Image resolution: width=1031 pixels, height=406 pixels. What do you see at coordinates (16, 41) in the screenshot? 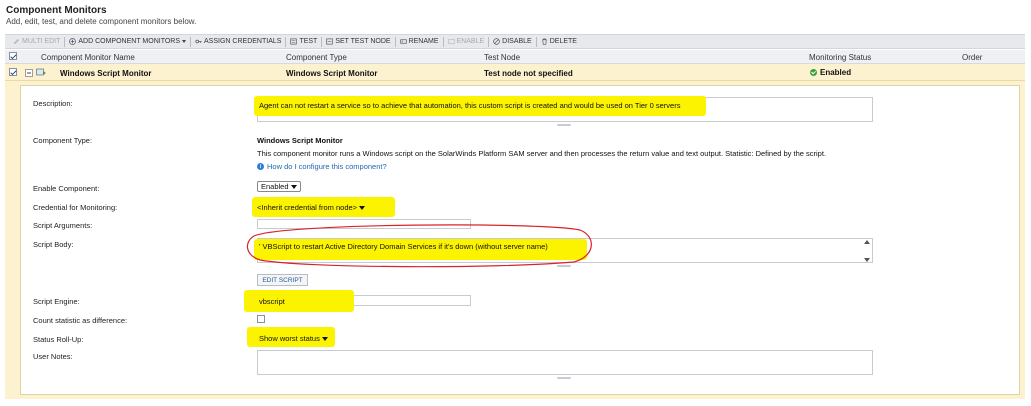
I see `pencil-icon` at bounding box center [16, 41].